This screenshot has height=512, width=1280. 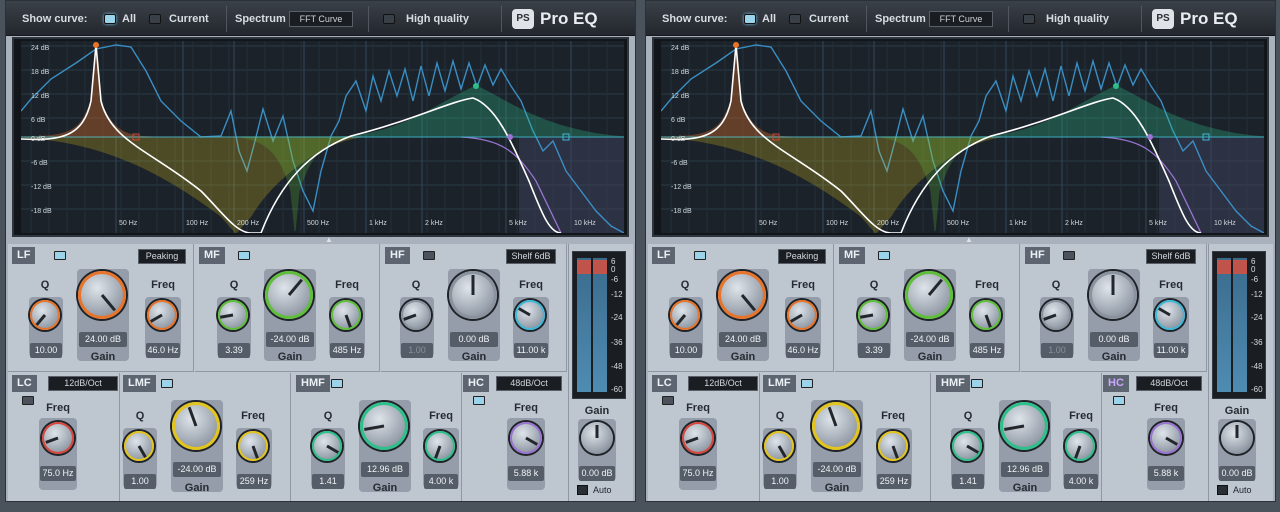 What do you see at coordinates (679, 163) in the screenshot?
I see `db-scale-label: -6 dB` at bounding box center [679, 163].